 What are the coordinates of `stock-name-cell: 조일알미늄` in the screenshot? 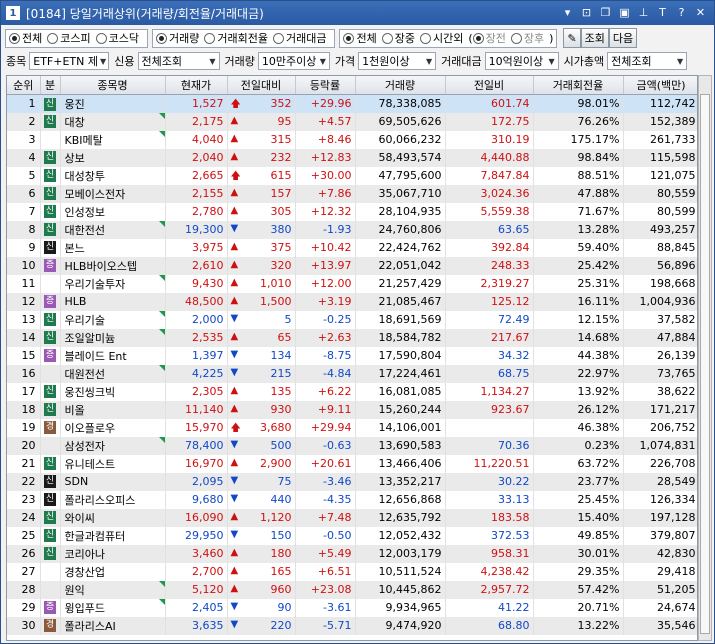 It's located at (113, 337).